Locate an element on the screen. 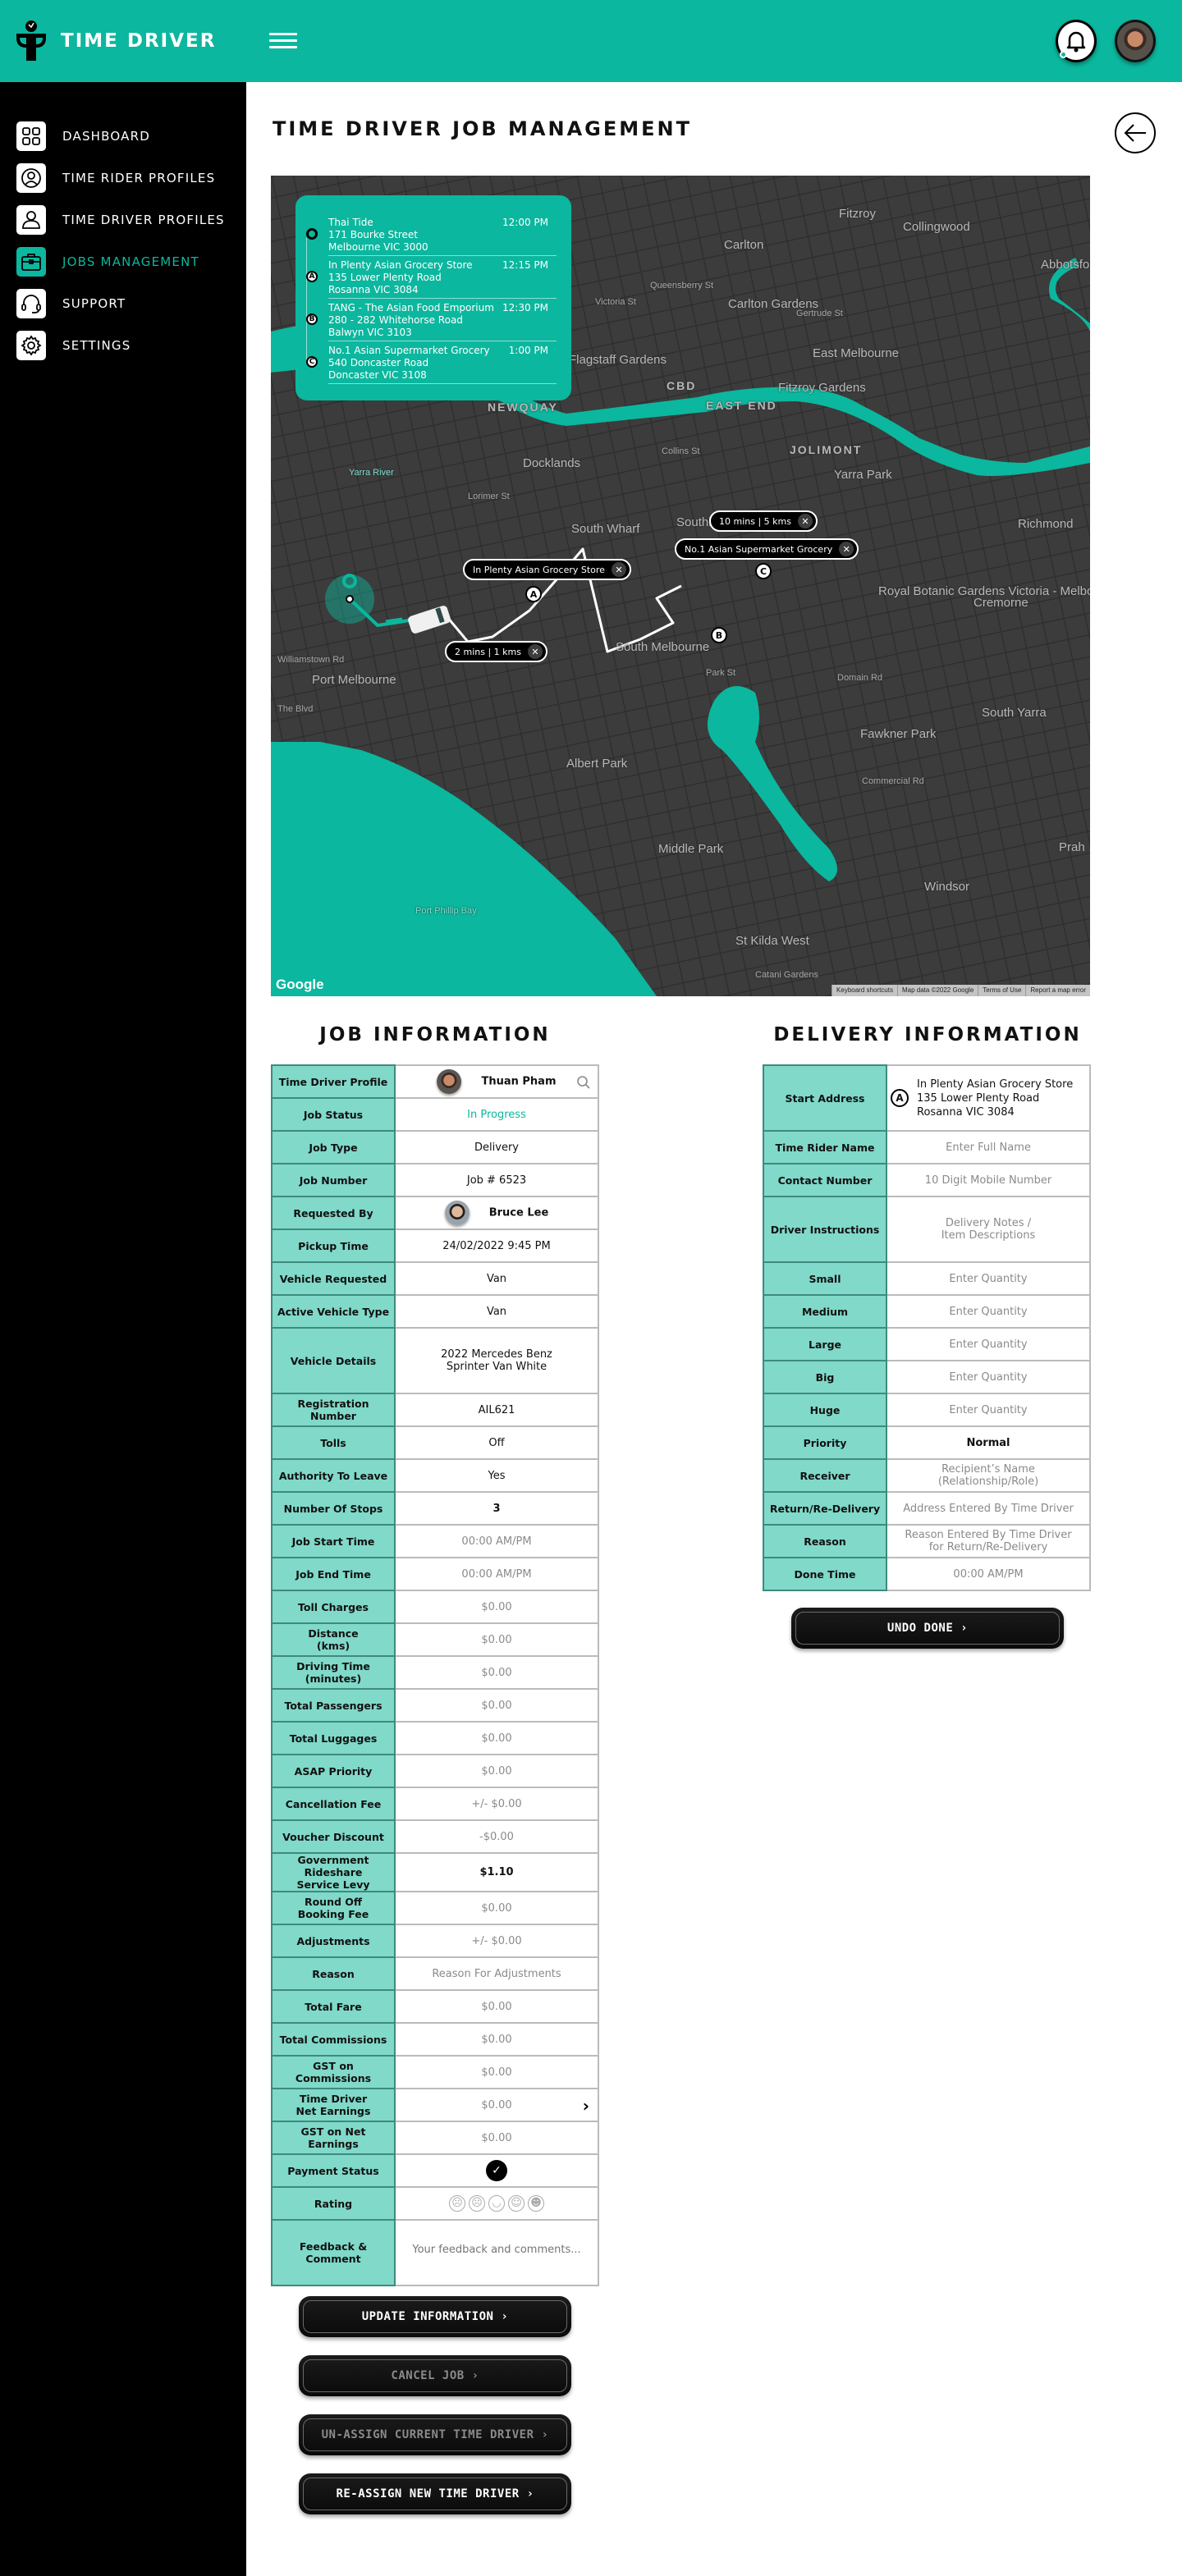  cancel-job-button: CANCEL JOB › is located at coordinates (435, 2375).